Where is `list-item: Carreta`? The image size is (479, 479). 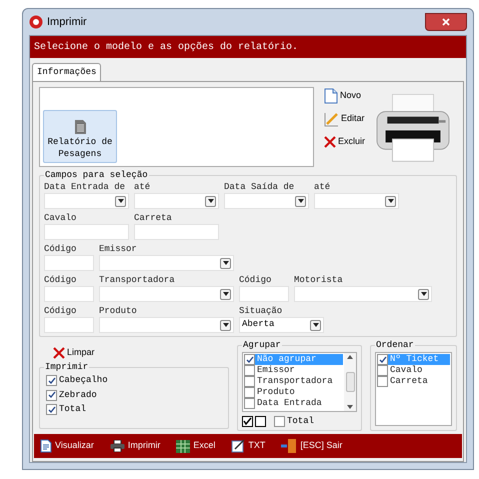
list-item: Carreta is located at coordinates (413, 381).